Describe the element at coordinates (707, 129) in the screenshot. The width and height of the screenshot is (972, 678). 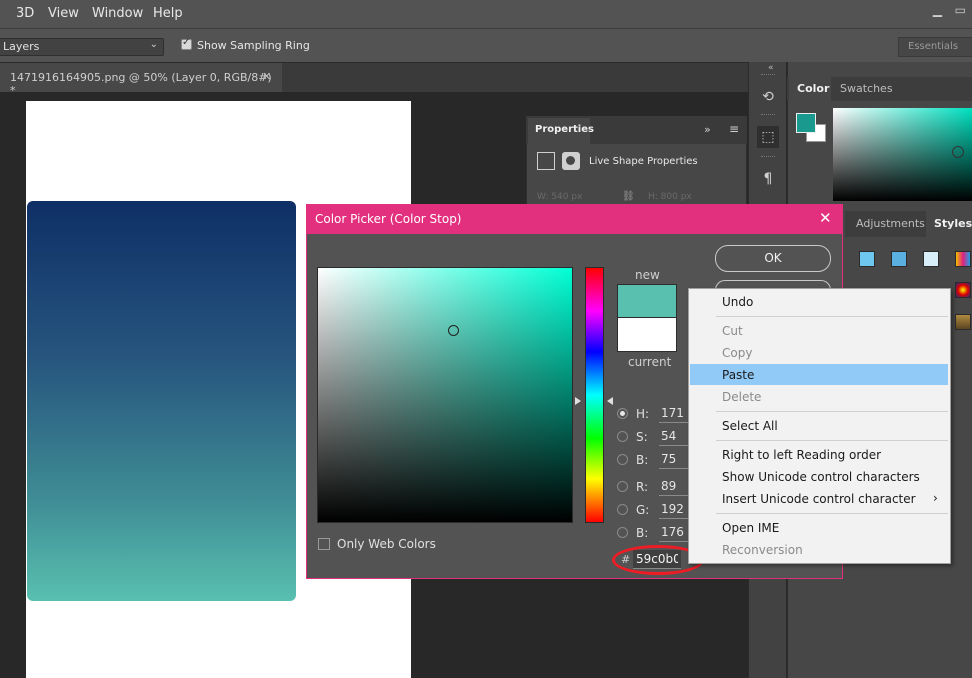
I see `expand-panel-icon: »` at that location.